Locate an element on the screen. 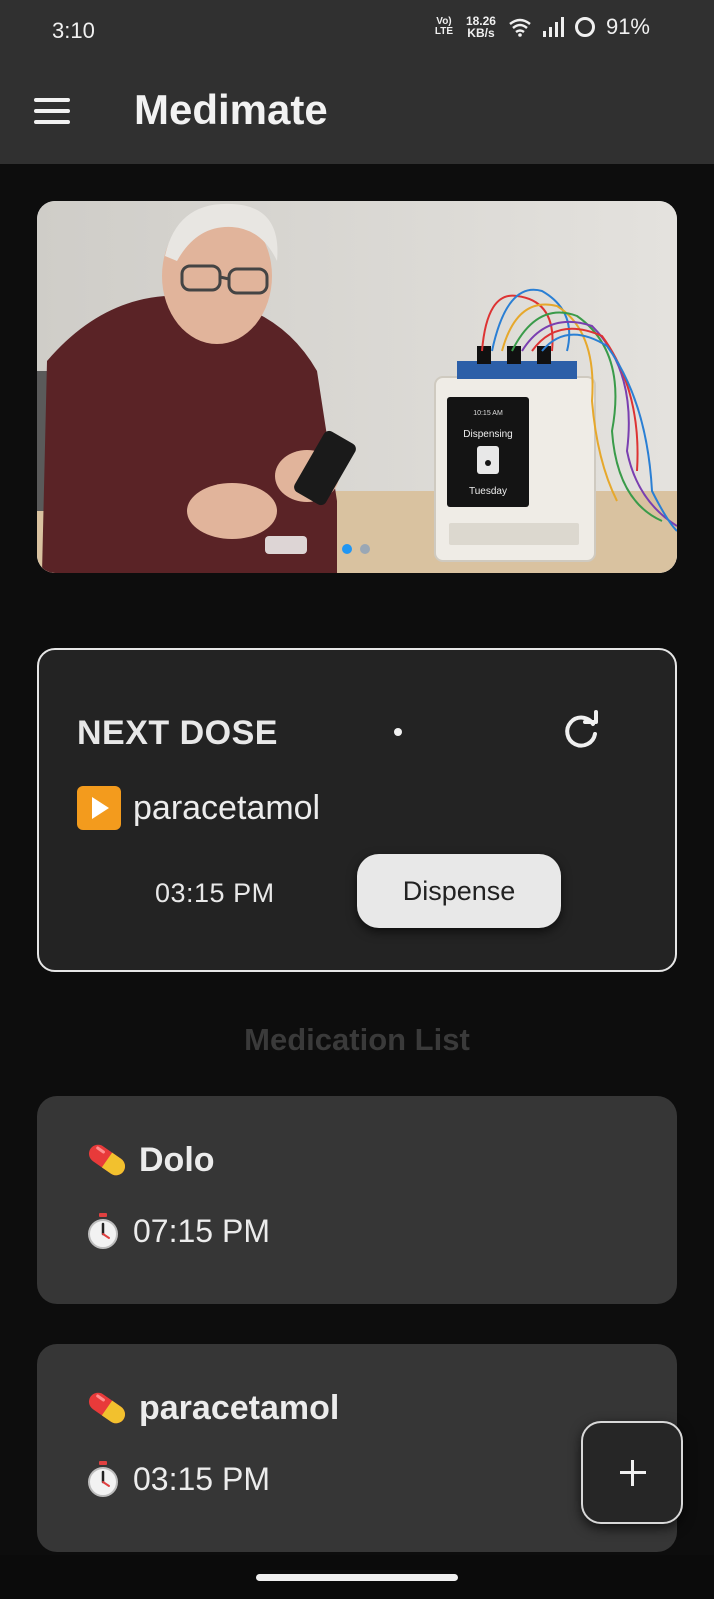 This screenshot has width=714, height=1599. add-medication-button is located at coordinates (632, 1472).